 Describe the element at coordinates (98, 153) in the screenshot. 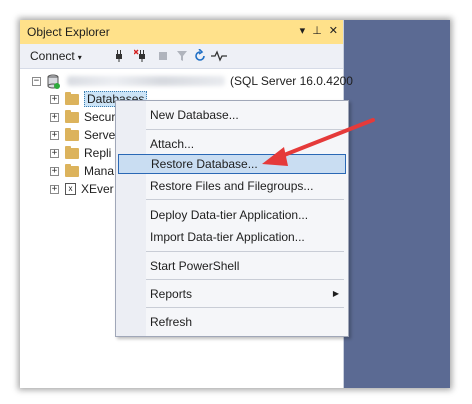

I see `tree-item-label: Repli` at that location.